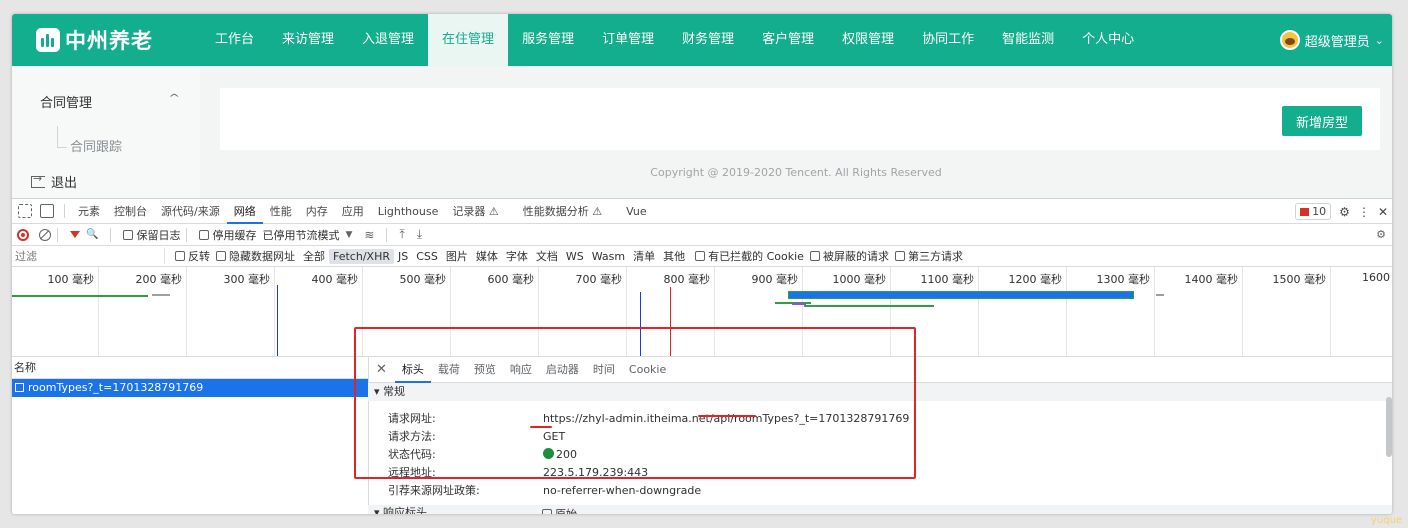 This screenshot has width=1408, height=528. I want to click on type-filter-ws: WS, so click(575, 256).